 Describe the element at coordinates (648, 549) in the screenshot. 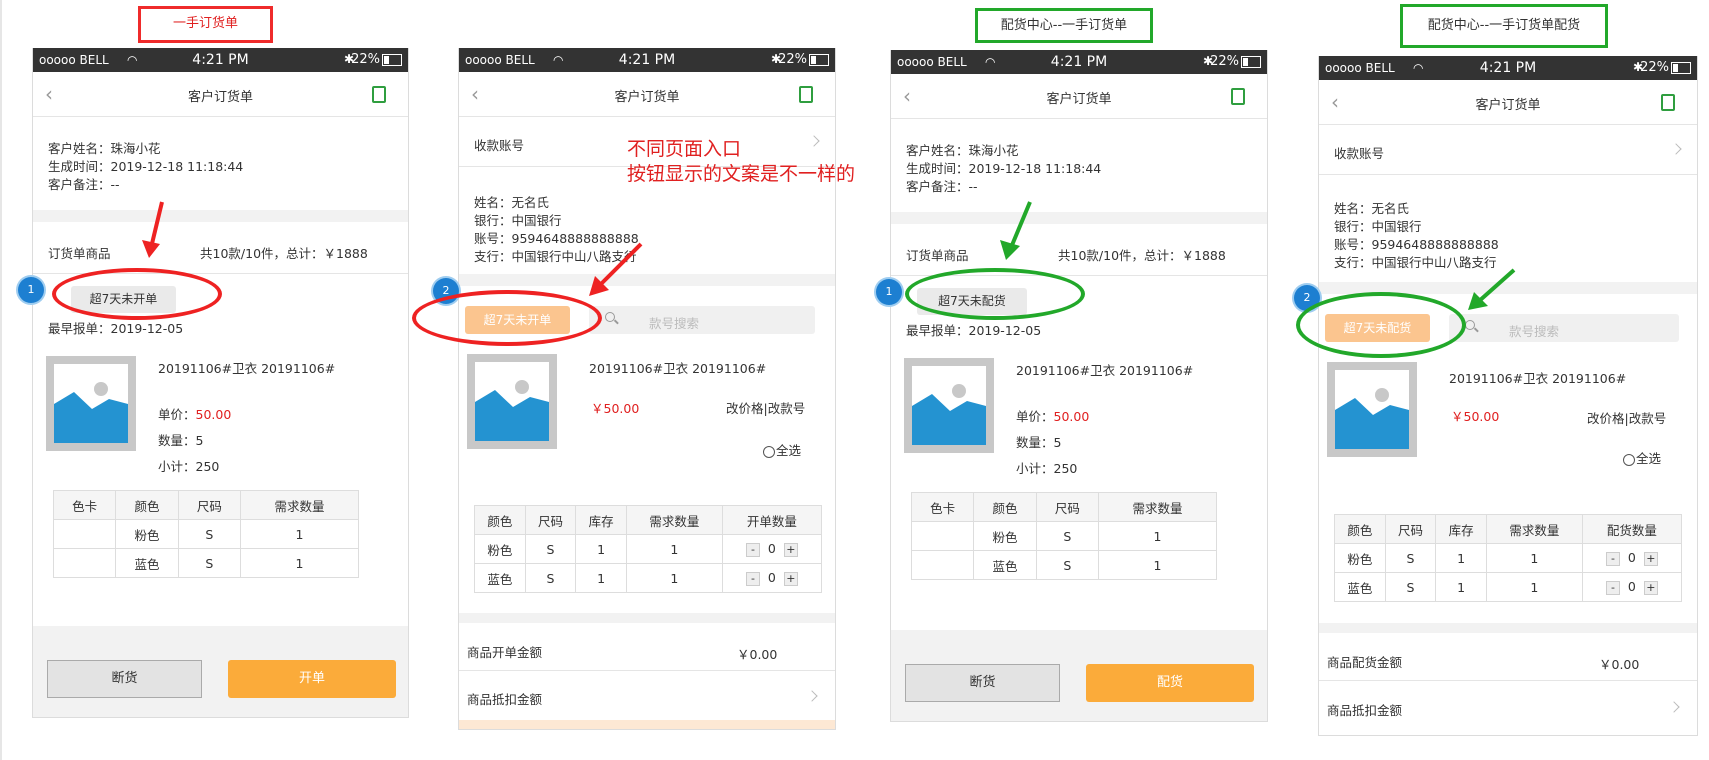

I see `sku-table: 颜色 尺码 库存 需求数量 开单数量 粉色 S 1 1- 0 + 蓝色 S 1 1- 0 +` at that location.